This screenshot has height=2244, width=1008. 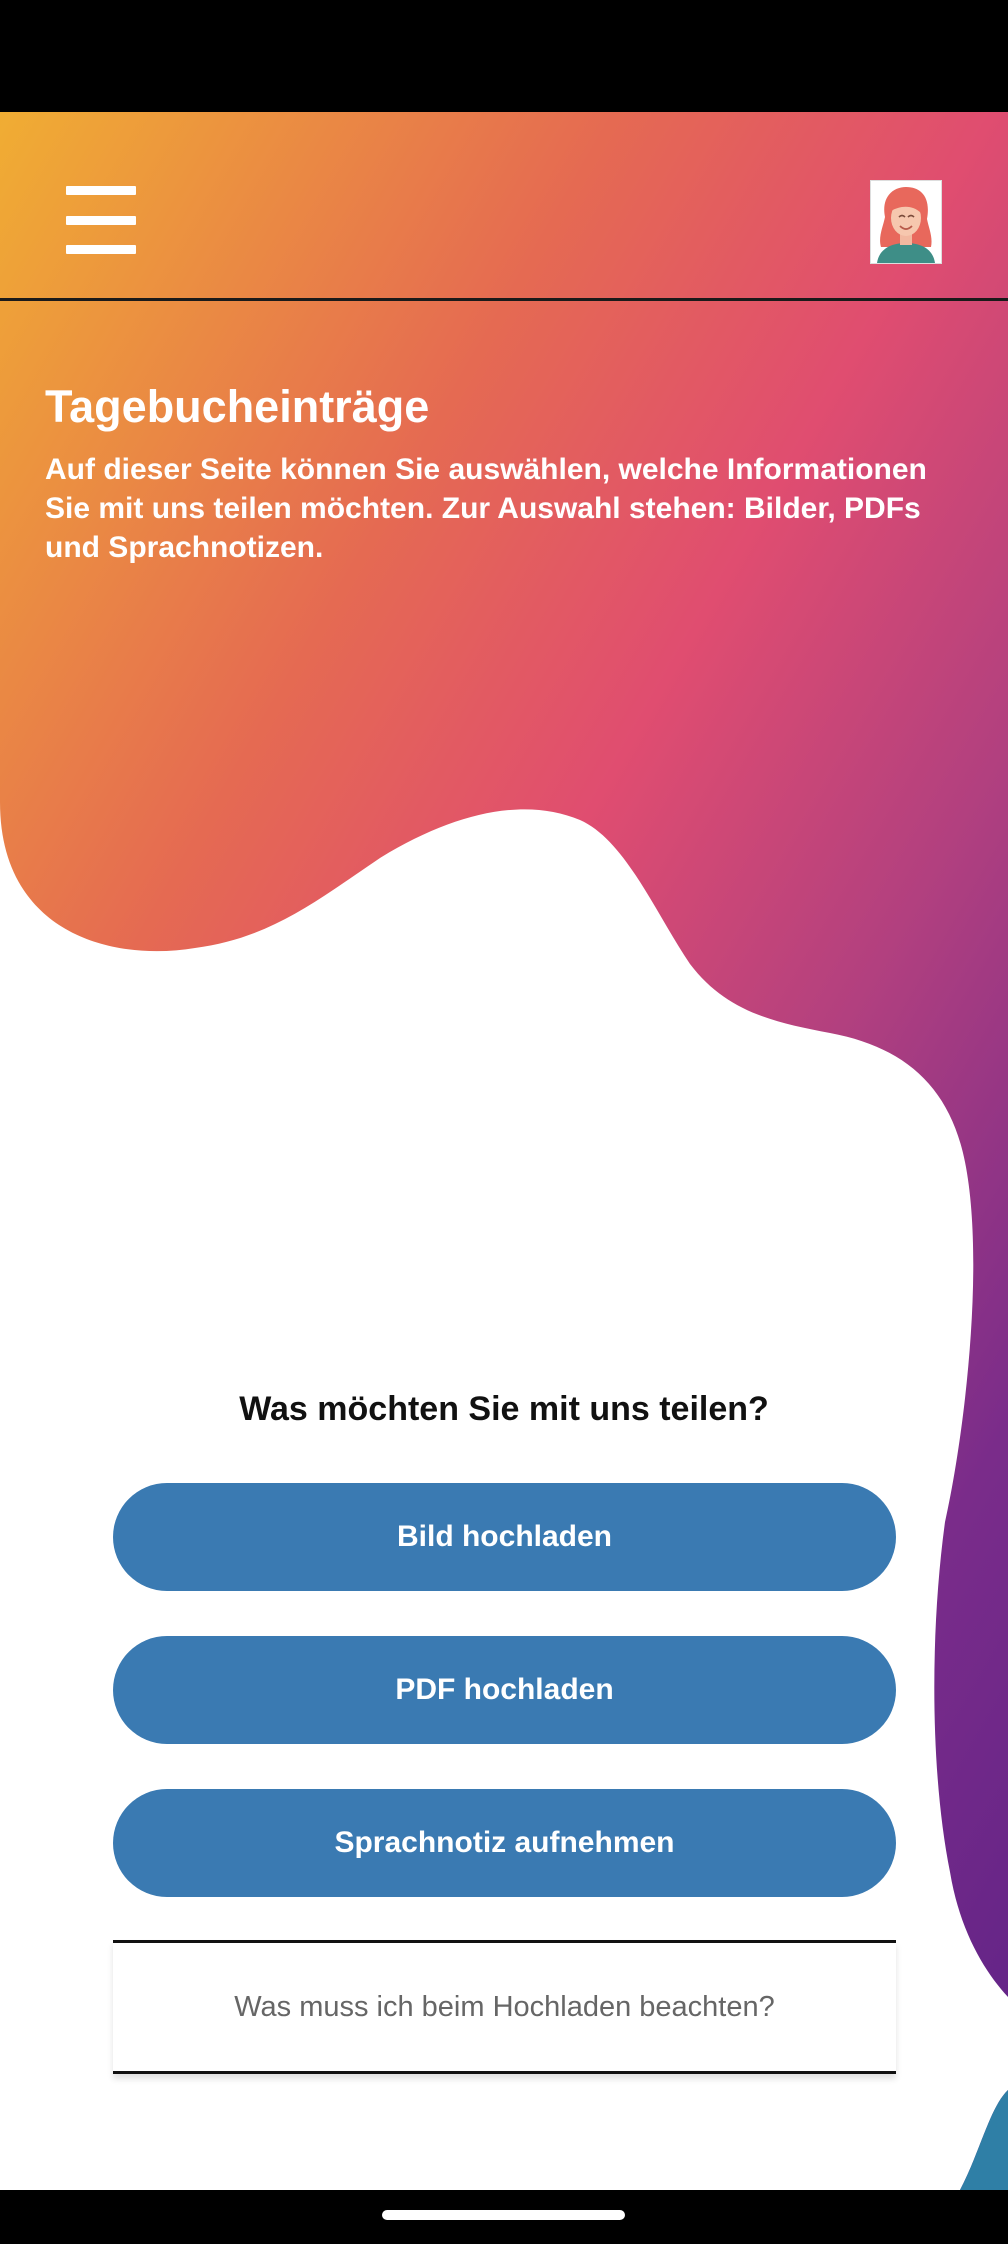 I want to click on record-voice-note-button: Sprachnotiz aufnehmen, so click(x=504, y=1843).